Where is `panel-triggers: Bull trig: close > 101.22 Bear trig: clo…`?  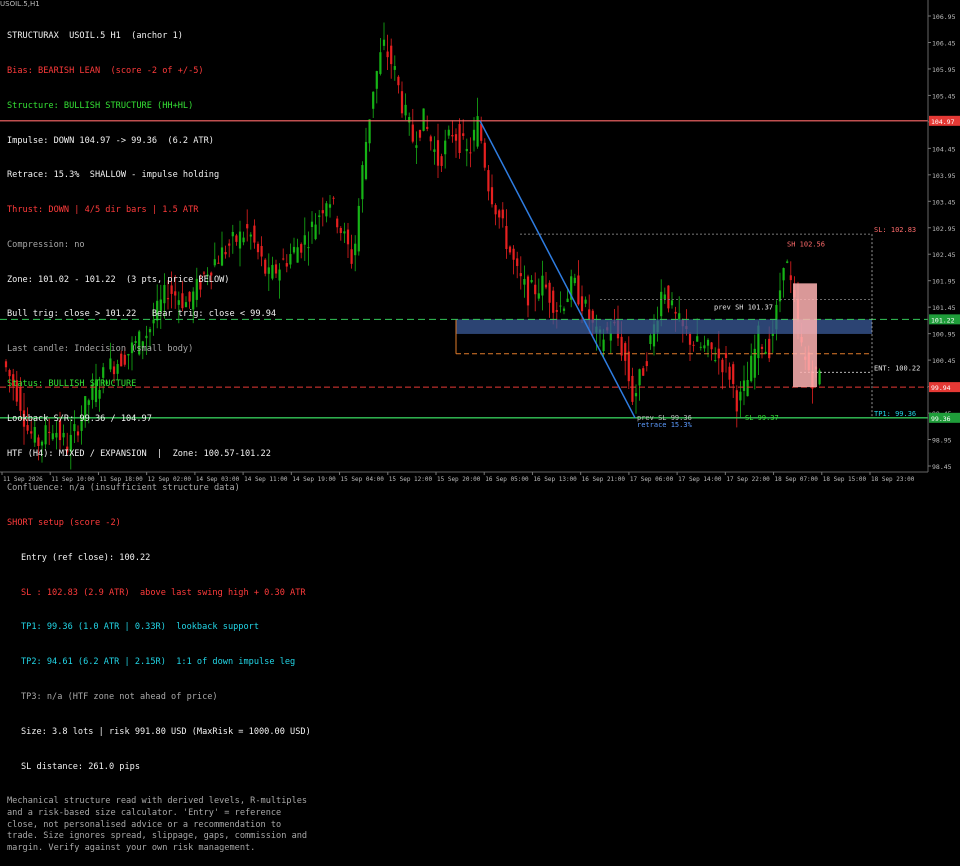 panel-triggers: Bull trig: close > 101.22 Bear trig: clo… is located at coordinates (142, 314).